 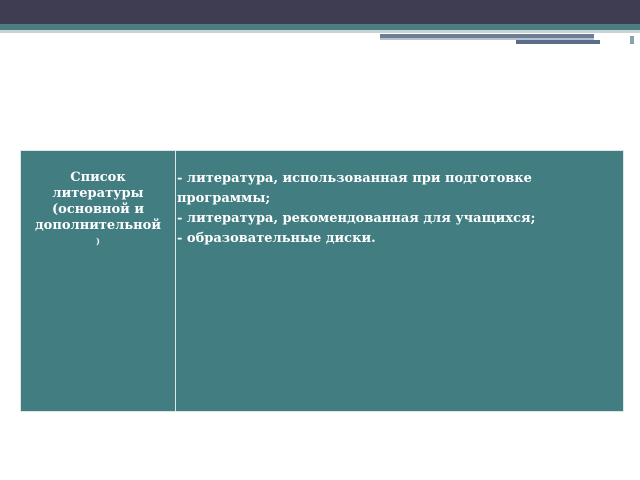 I want to click on list-item: программы;, so click(x=224, y=198).